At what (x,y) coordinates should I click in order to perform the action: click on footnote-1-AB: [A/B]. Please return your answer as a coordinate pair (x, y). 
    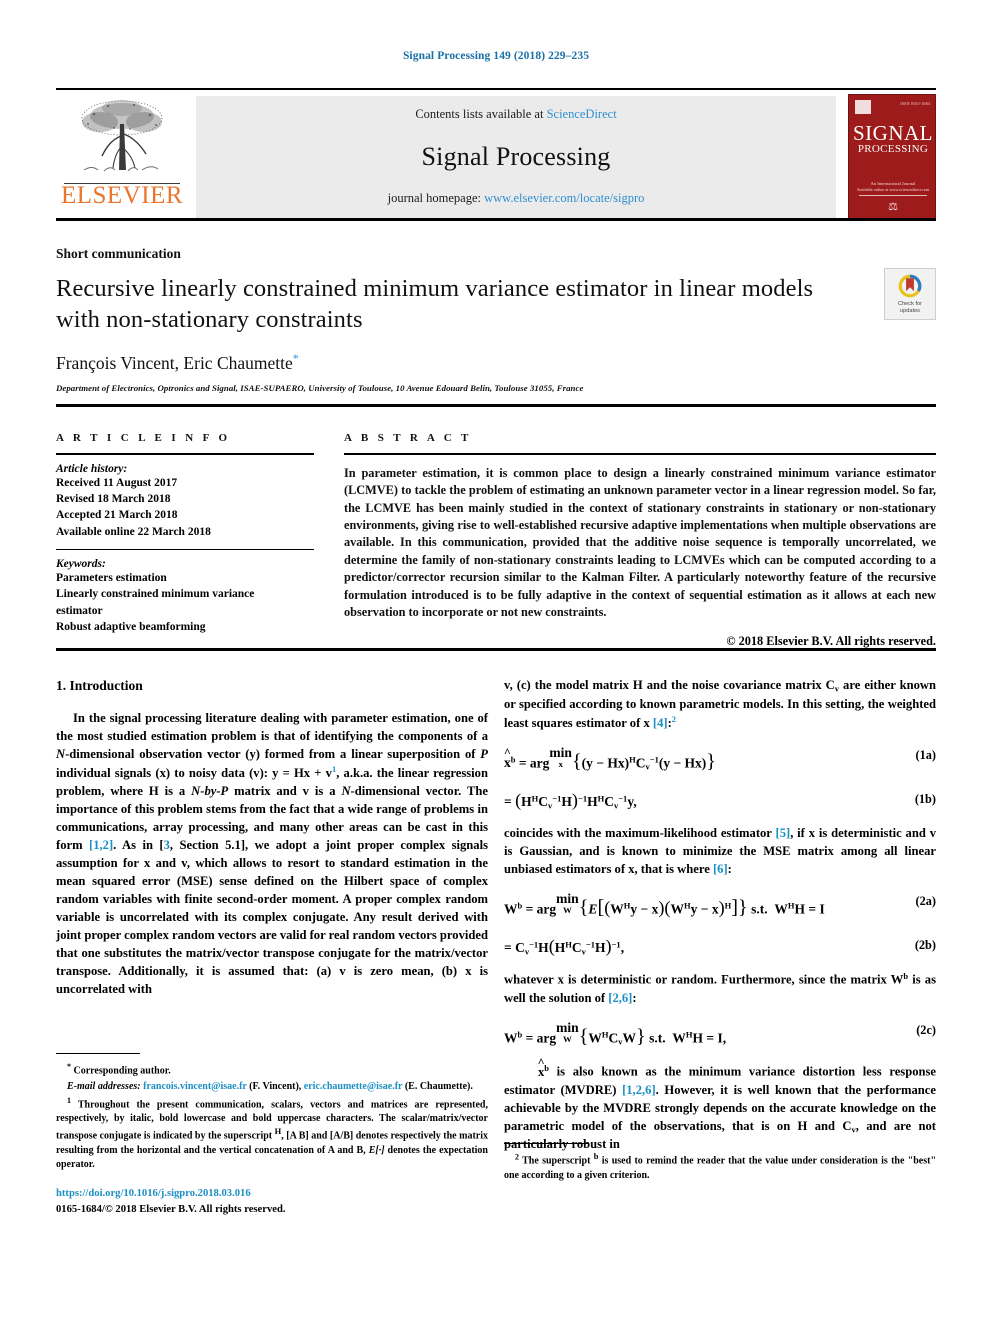
    Looking at the image, I should click on (341, 1136).